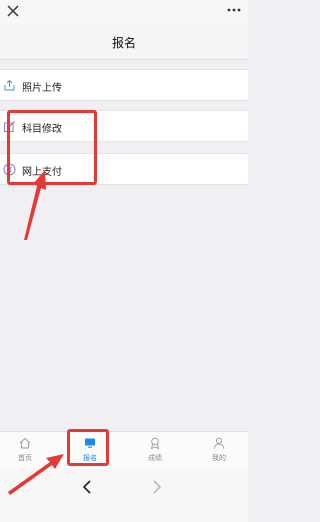  I want to click on title-bar: 报名, so click(124, 43).